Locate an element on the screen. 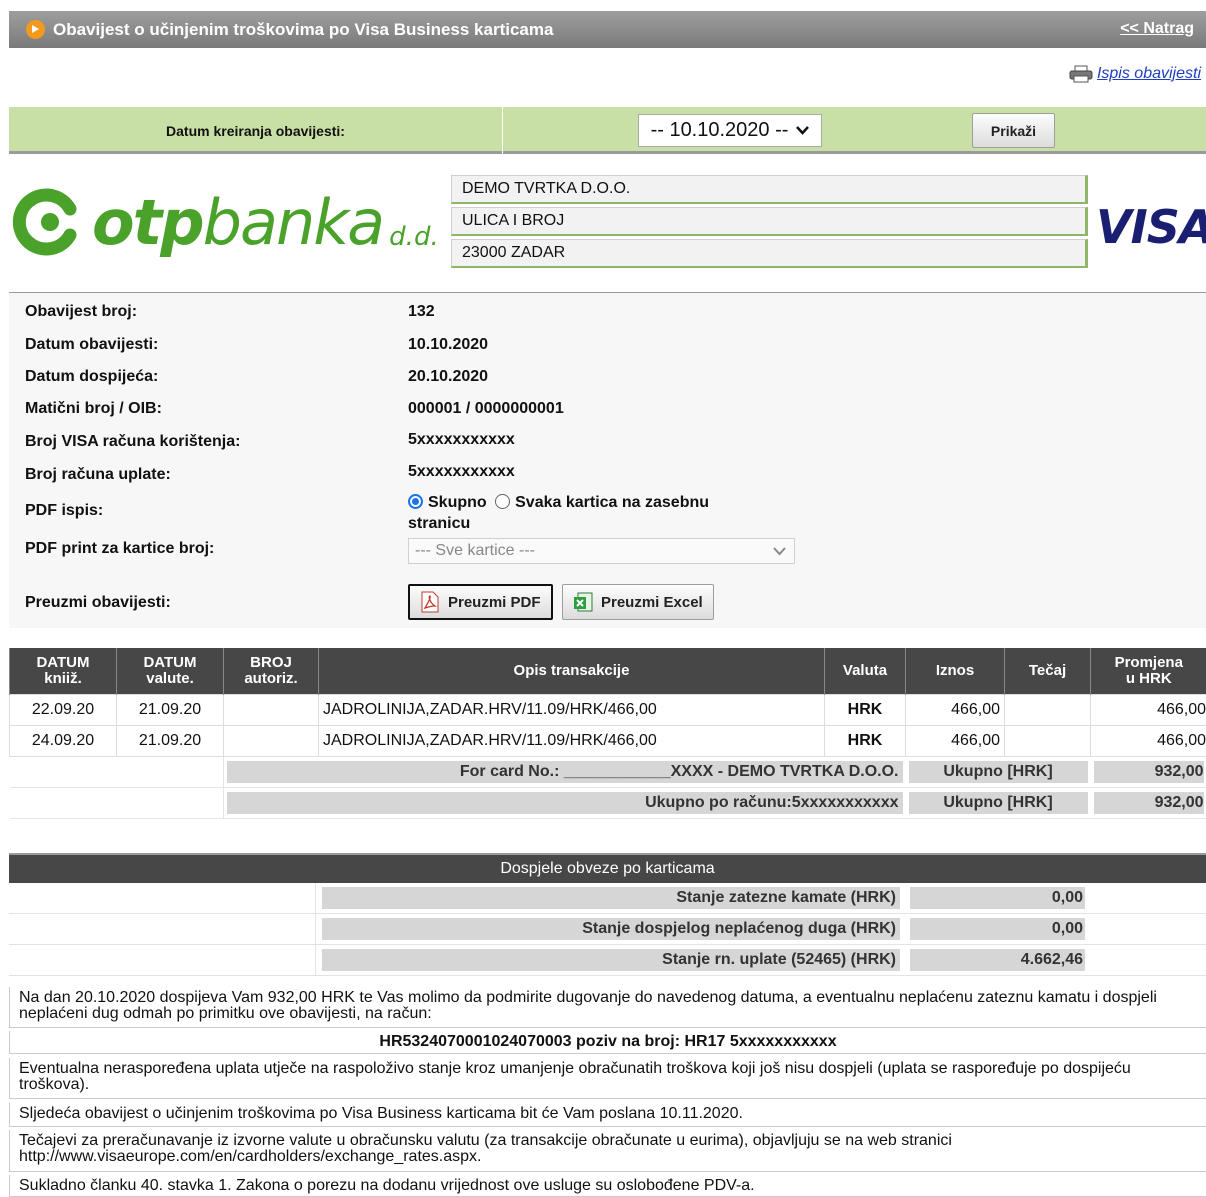 The width and height of the screenshot is (1206, 1197). radio-combined-label: Skupno is located at coordinates (457, 502).